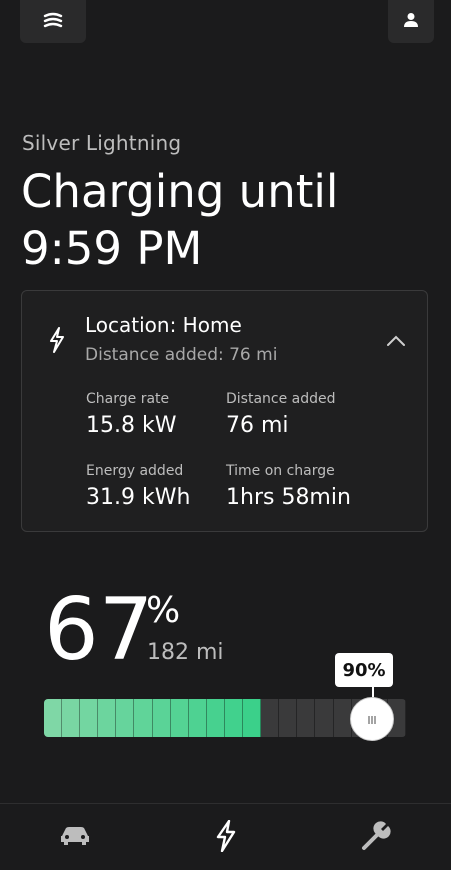 The width and height of the screenshot is (451, 870). What do you see at coordinates (112, 248) in the screenshot?
I see `headline-line2: 9:59 PM` at bounding box center [112, 248].